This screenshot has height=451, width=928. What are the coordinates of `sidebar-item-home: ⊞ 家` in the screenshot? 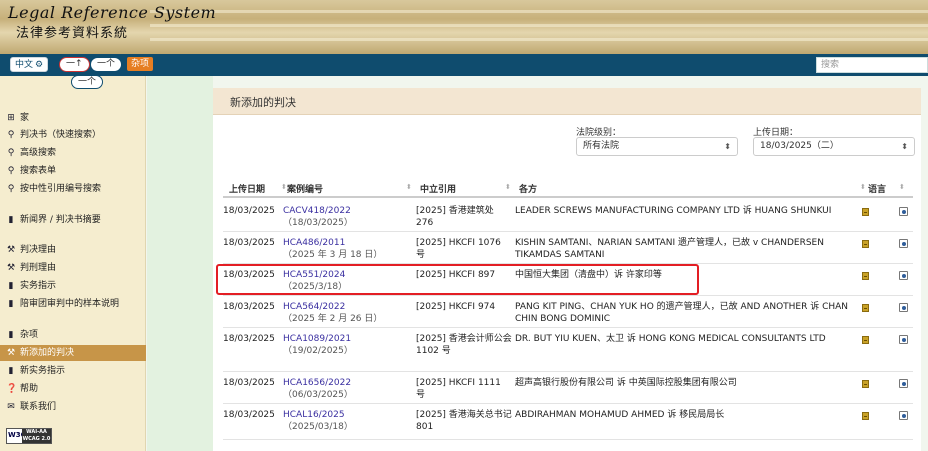 It's located at (73, 118).